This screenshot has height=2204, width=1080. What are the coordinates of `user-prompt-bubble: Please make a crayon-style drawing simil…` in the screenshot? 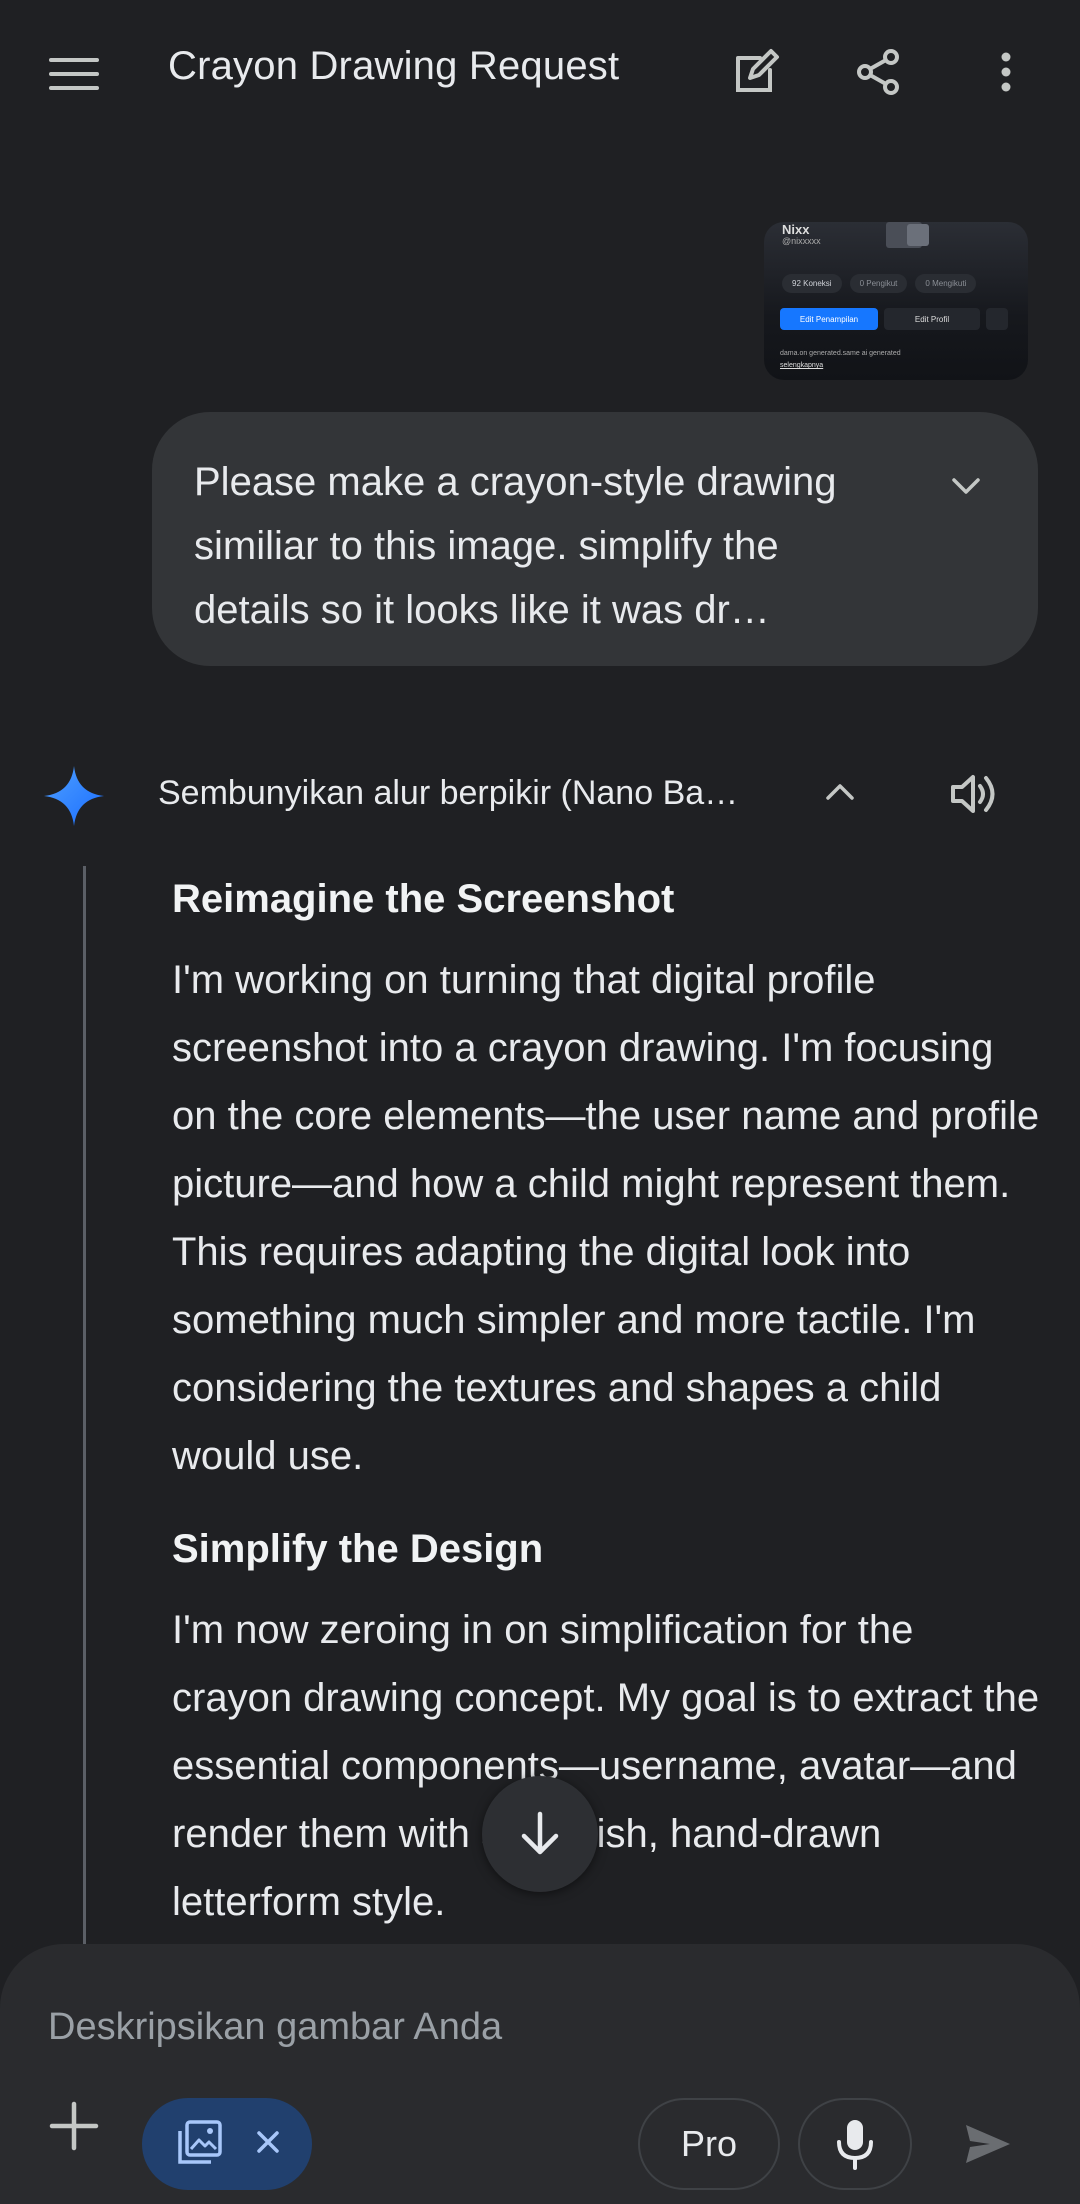 It's located at (595, 539).